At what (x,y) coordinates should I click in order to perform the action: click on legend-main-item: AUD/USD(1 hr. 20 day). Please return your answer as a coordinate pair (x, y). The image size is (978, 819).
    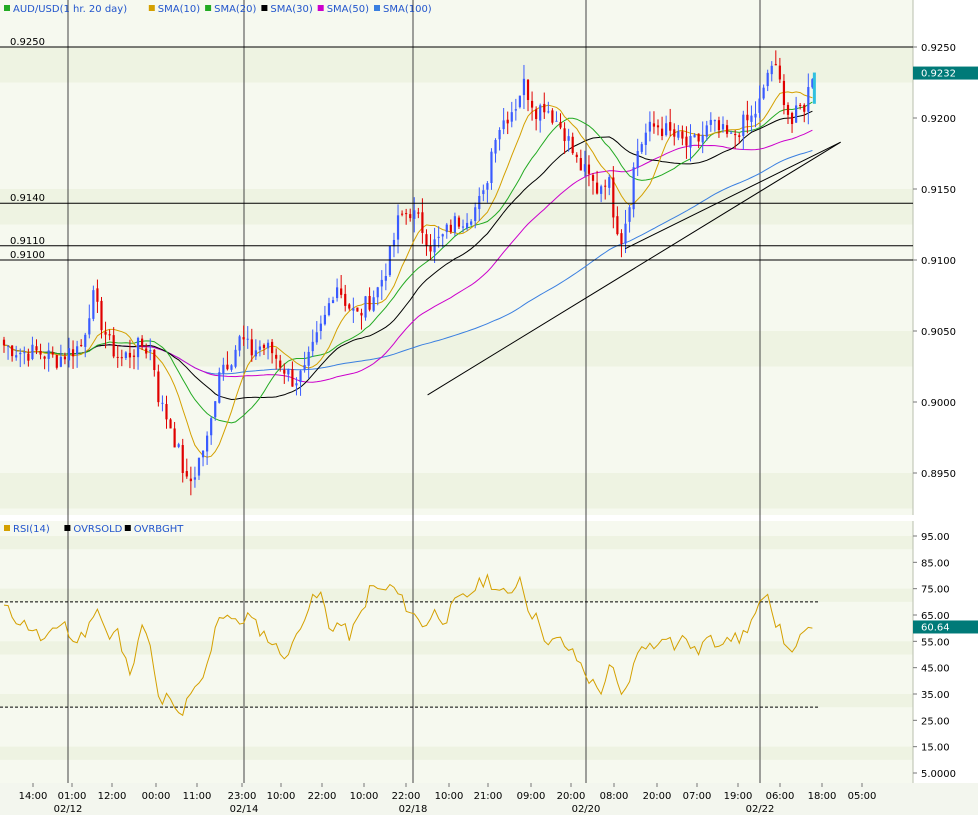
    Looking at the image, I should click on (65, 9).